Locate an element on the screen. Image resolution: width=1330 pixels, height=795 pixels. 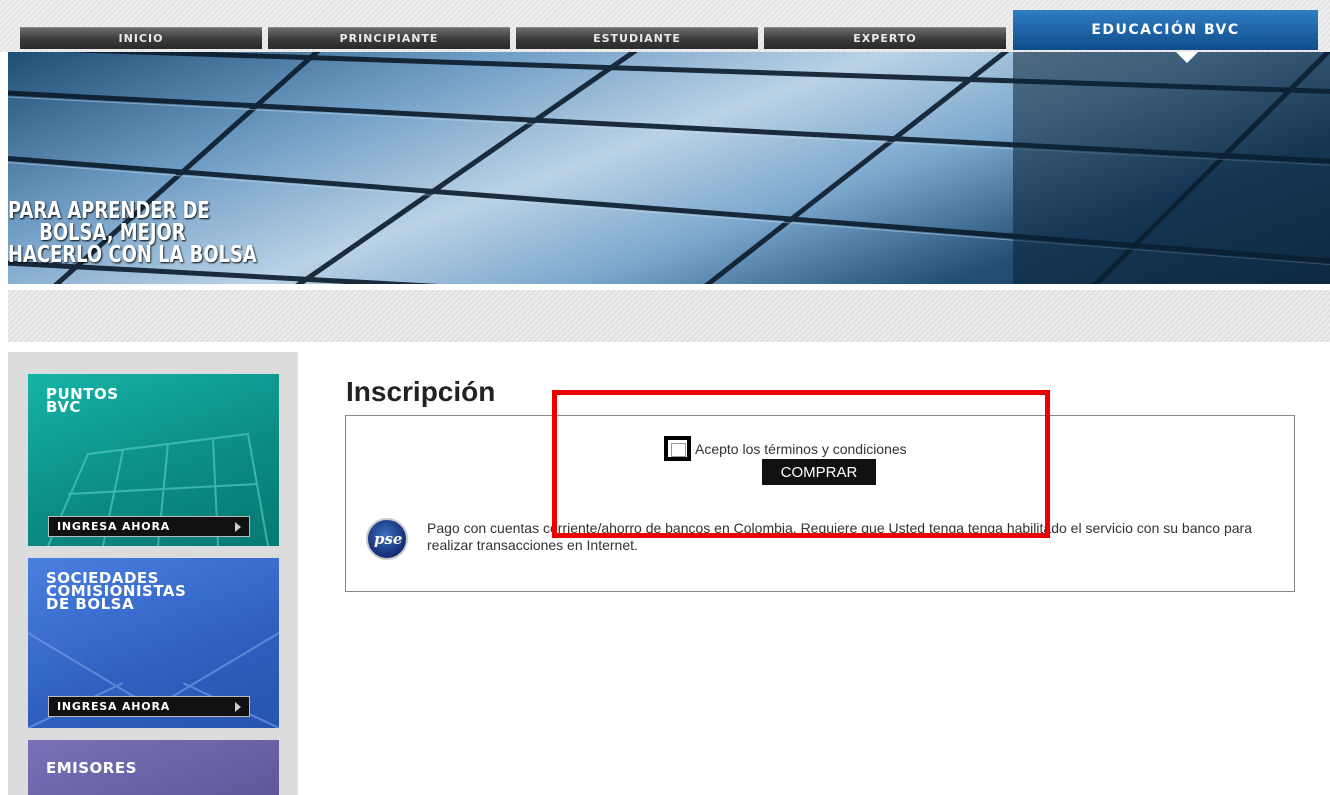
terms-checkbox is located at coordinates (677, 448).